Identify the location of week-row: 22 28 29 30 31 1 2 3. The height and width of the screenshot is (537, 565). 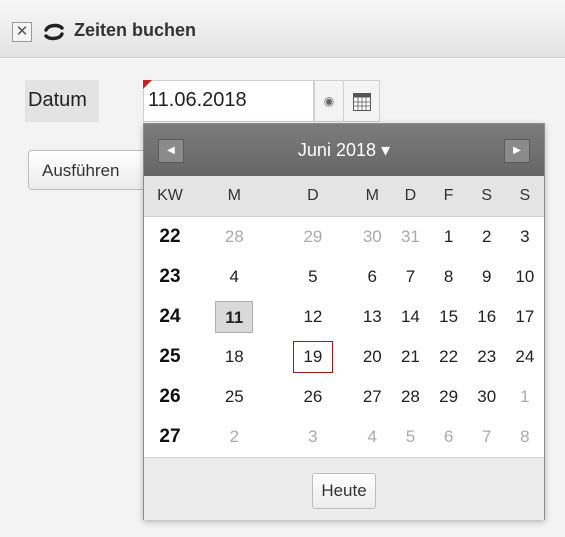
(344, 236).